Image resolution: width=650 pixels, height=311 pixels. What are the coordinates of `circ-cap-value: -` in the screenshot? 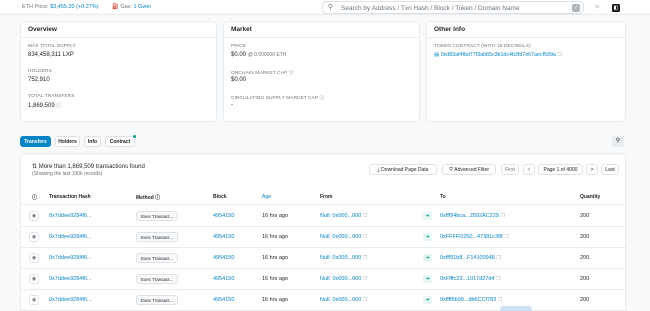 It's located at (232, 105).